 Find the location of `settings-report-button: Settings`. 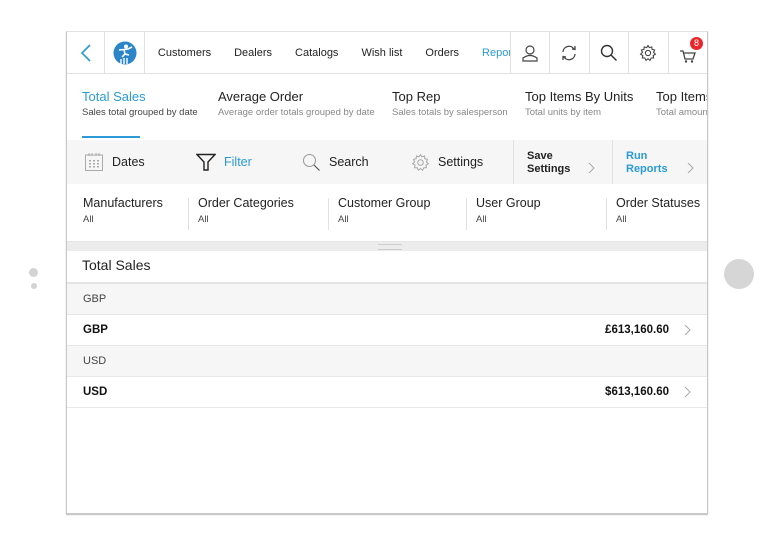

settings-report-button: Settings is located at coordinates (447, 162).